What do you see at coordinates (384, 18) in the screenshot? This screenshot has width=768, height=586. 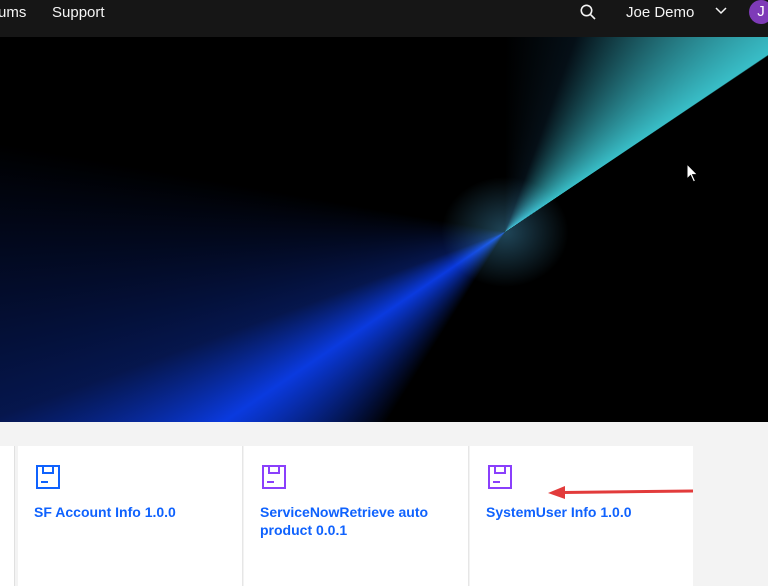 I see `top-navigation-bar: ums Support Joe Demo J` at bounding box center [384, 18].